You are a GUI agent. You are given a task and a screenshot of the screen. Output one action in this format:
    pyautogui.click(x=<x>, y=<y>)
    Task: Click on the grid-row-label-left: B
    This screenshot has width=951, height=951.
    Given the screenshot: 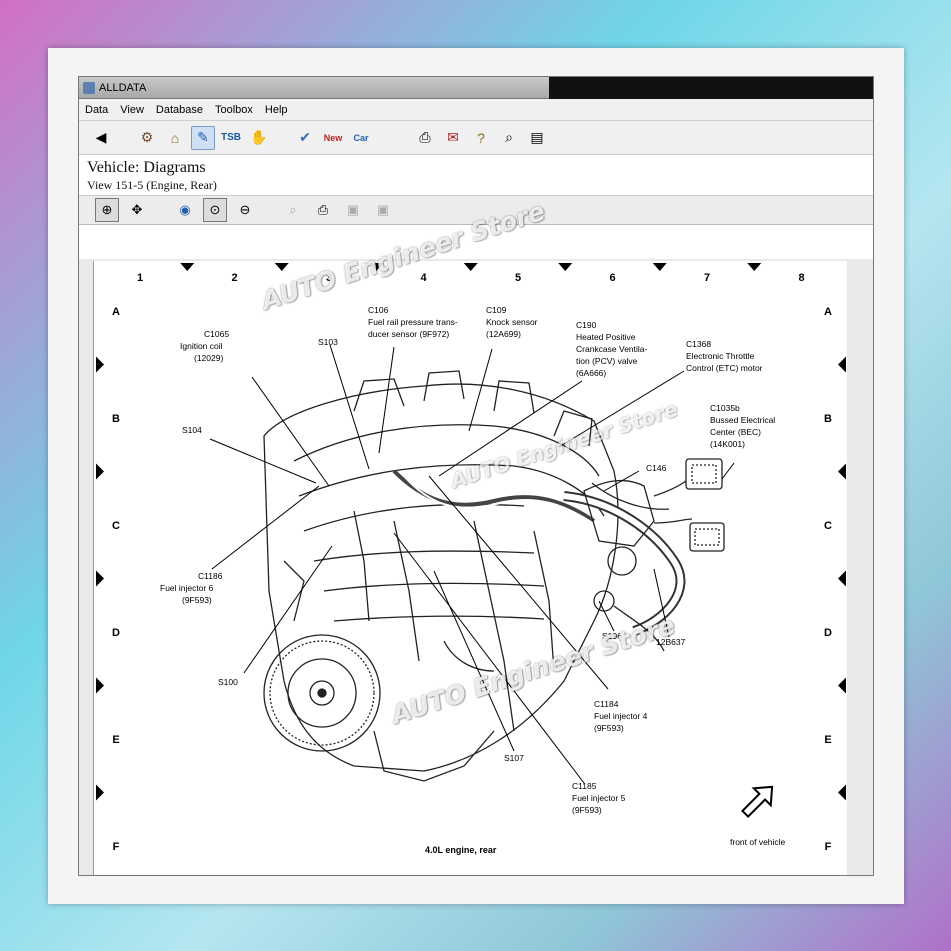 What is the action you would take?
    pyautogui.click(x=116, y=419)
    